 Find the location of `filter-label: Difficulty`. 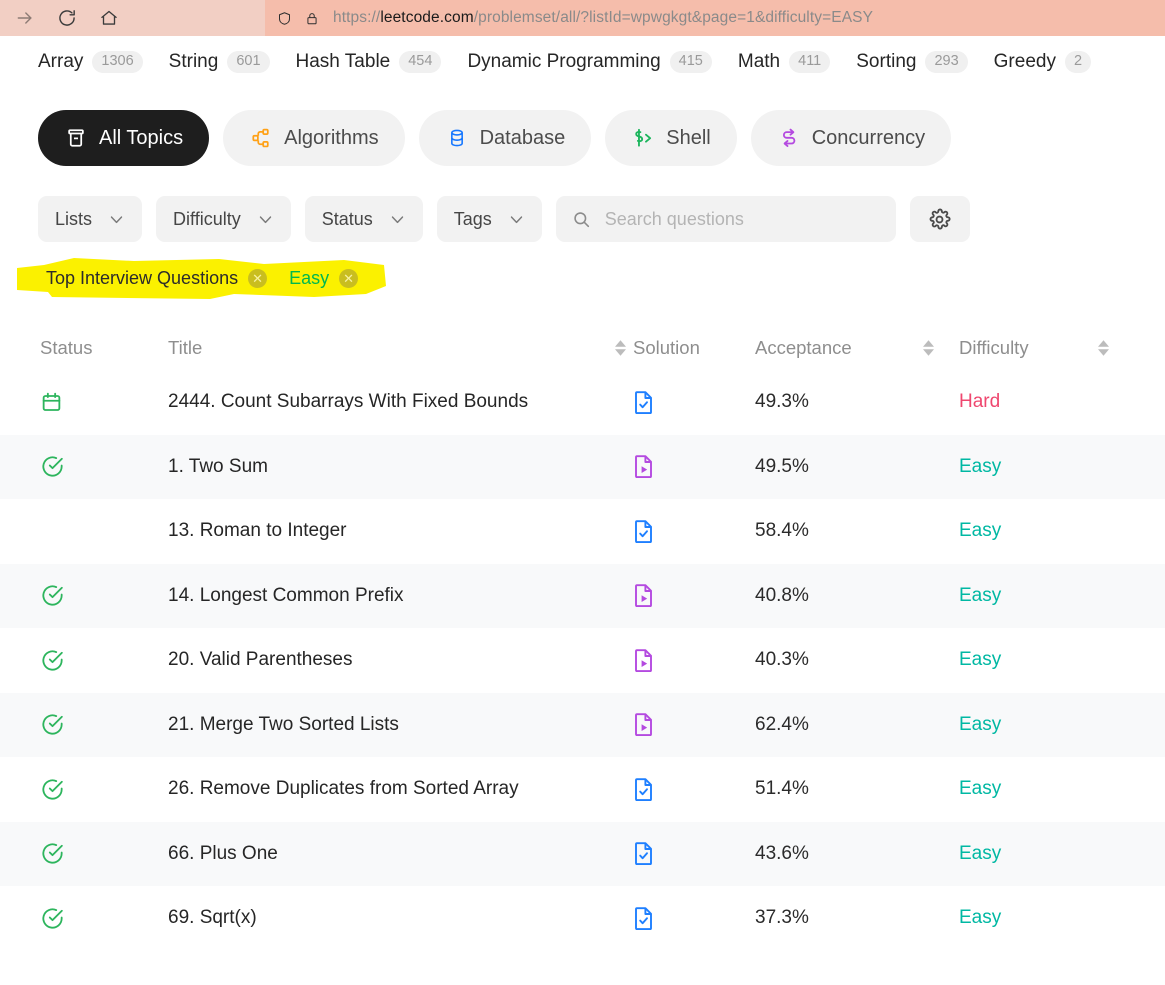

filter-label: Difficulty is located at coordinates (207, 218).